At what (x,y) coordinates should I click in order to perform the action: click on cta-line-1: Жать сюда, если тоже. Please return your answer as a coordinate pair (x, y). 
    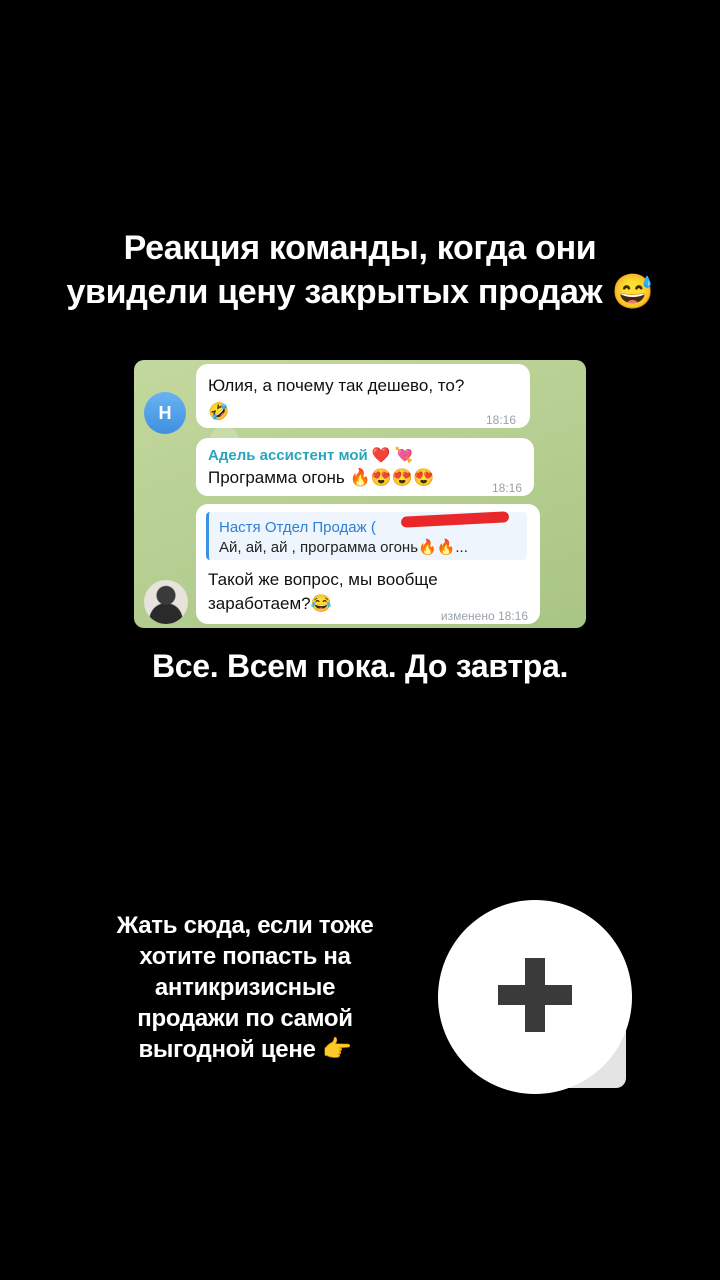
    Looking at the image, I should click on (245, 925).